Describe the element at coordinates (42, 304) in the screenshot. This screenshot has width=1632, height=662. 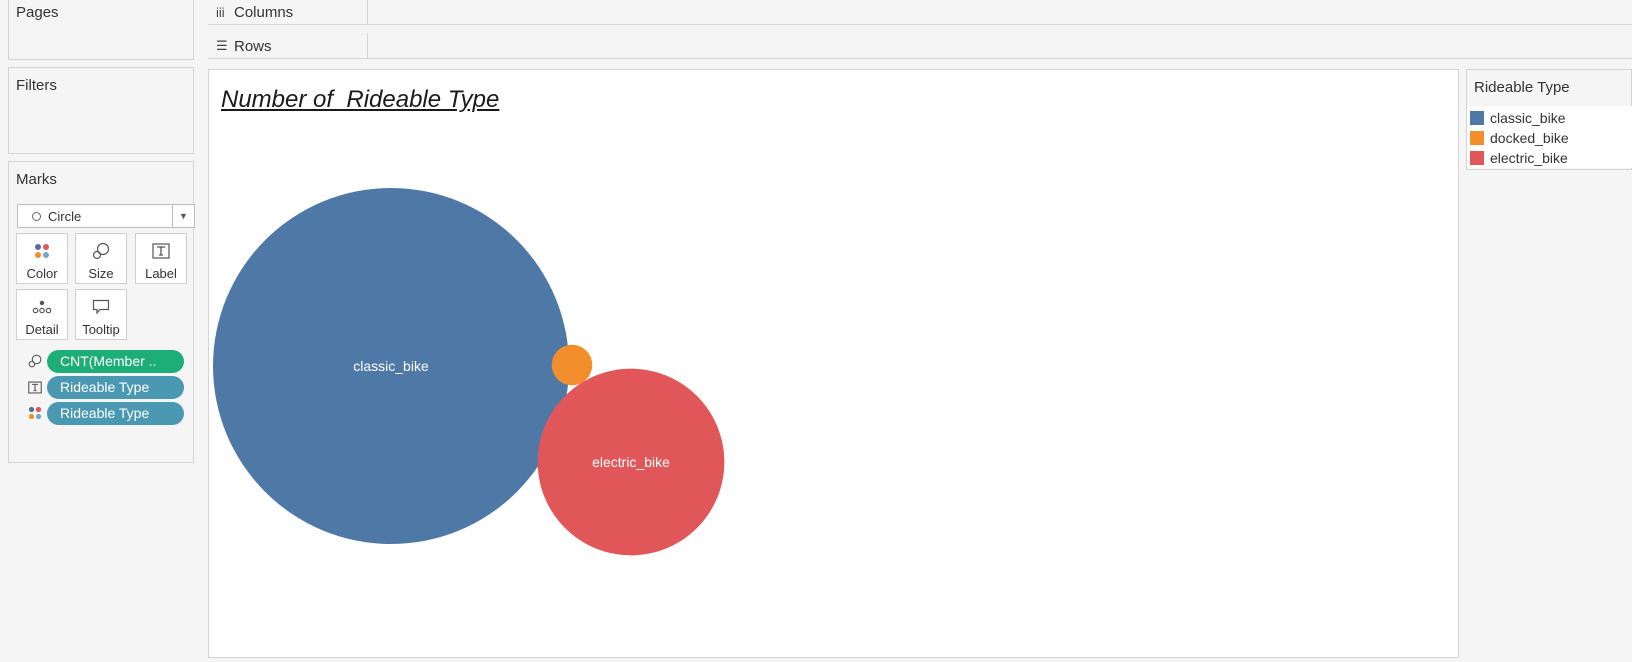
I see `detail-dots-icon` at that location.